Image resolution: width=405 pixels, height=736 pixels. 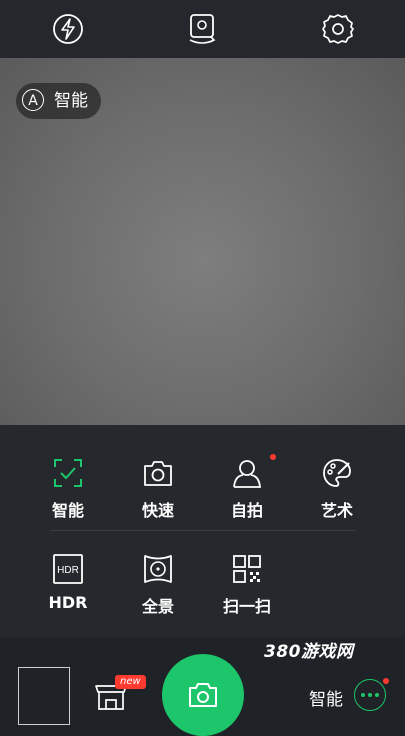 I want to click on top-toolbar, so click(x=202, y=29).